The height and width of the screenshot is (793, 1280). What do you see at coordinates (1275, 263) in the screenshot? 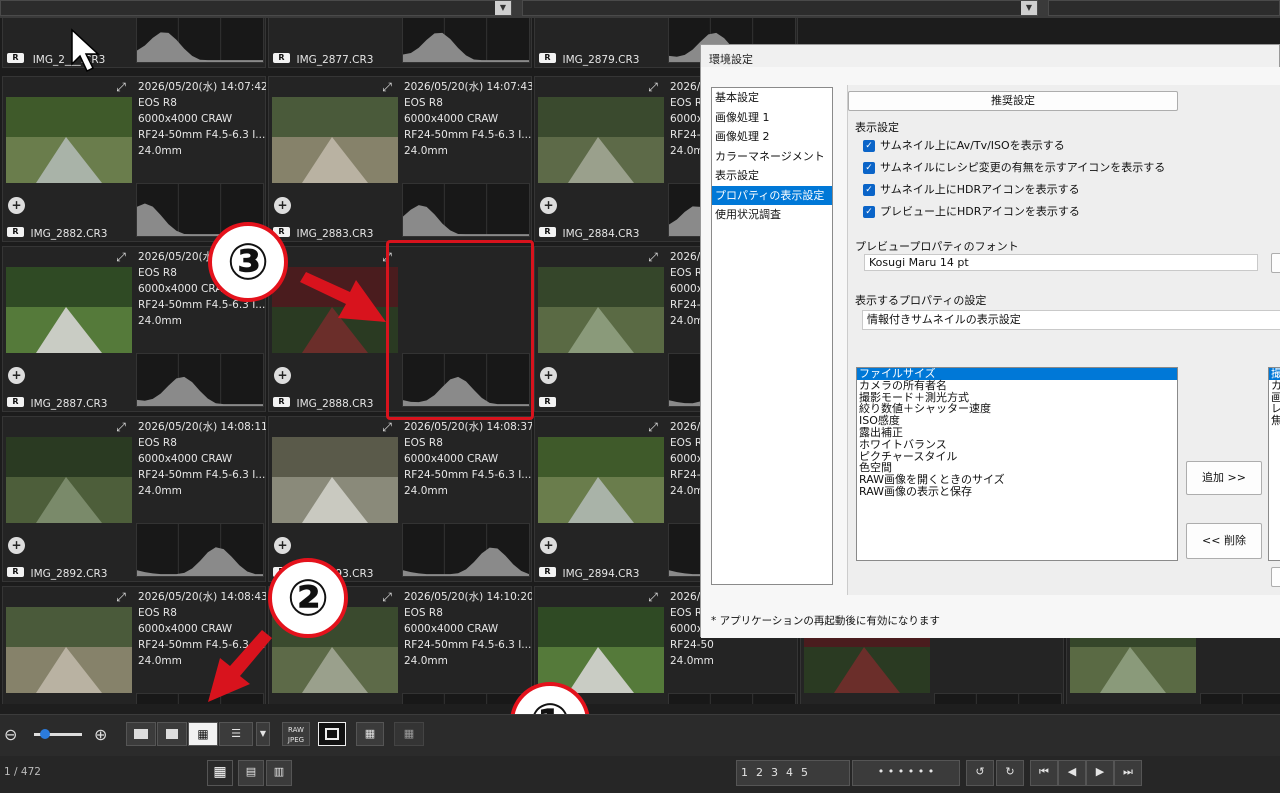
I see `font-select-button` at bounding box center [1275, 263].